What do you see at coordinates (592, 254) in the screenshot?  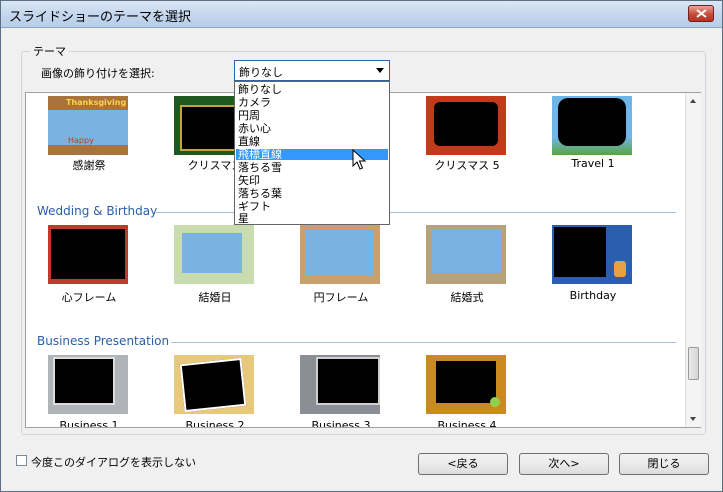 I see `thumbnail-birthday` at bounding box center [592, 254].